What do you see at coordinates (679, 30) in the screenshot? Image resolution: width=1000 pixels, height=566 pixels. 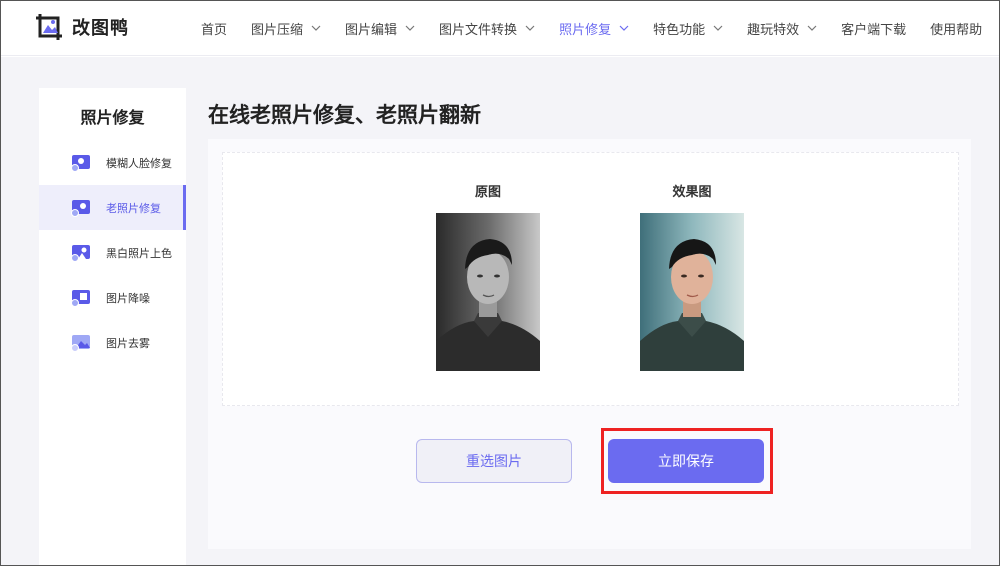 I see `nav-label: 特色功能` at bounding box center [679, 30].